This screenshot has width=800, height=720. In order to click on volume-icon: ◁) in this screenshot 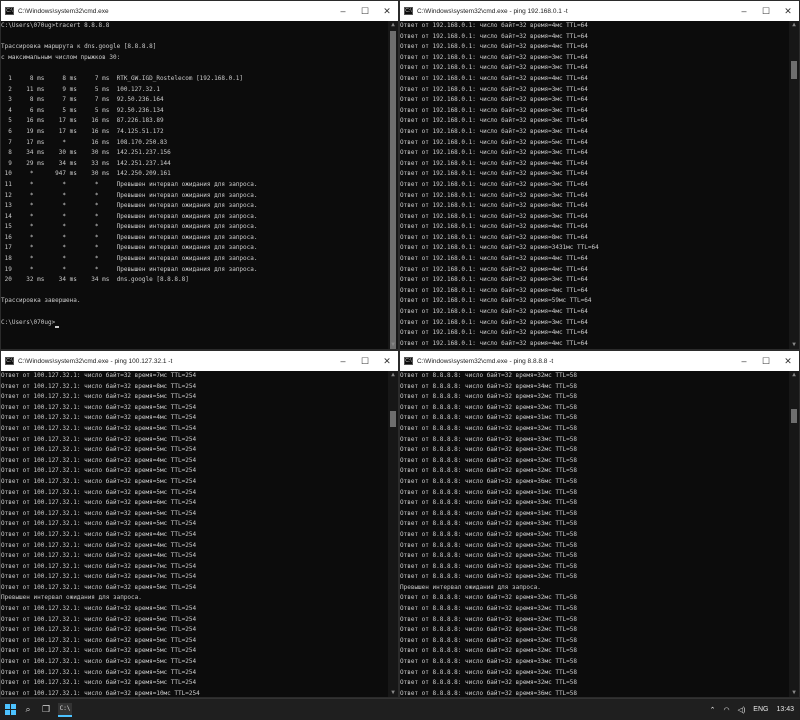, I will do `click(742, 710)`.